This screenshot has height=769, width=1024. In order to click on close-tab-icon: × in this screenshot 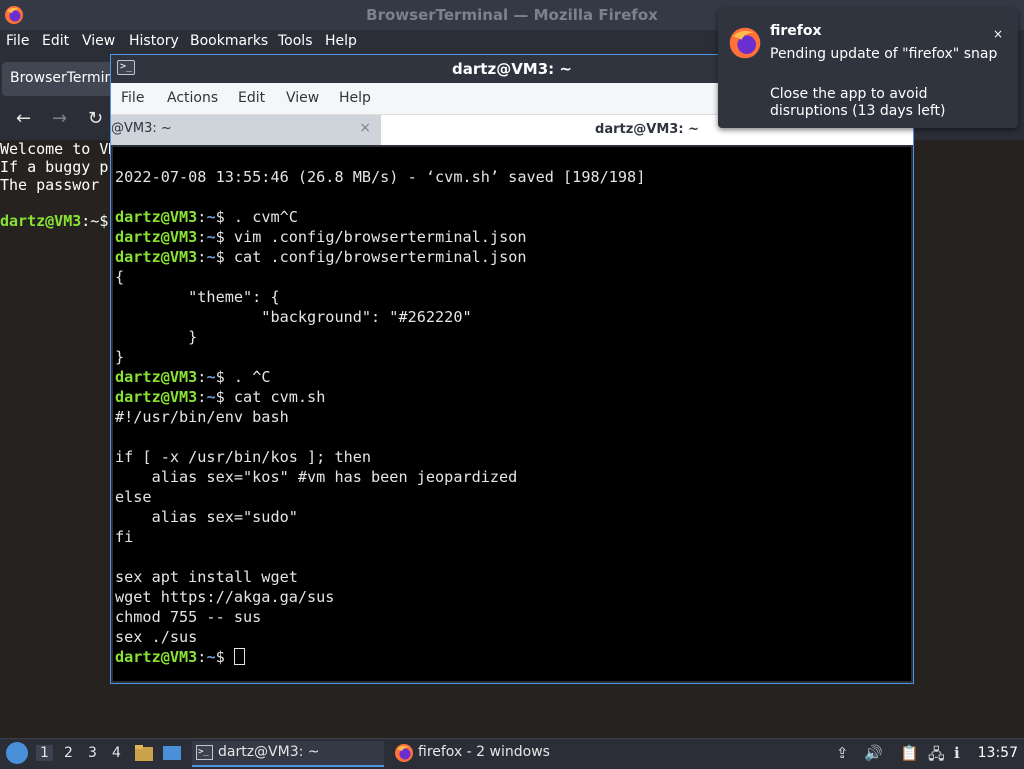, I will do `click(365, 128)`.